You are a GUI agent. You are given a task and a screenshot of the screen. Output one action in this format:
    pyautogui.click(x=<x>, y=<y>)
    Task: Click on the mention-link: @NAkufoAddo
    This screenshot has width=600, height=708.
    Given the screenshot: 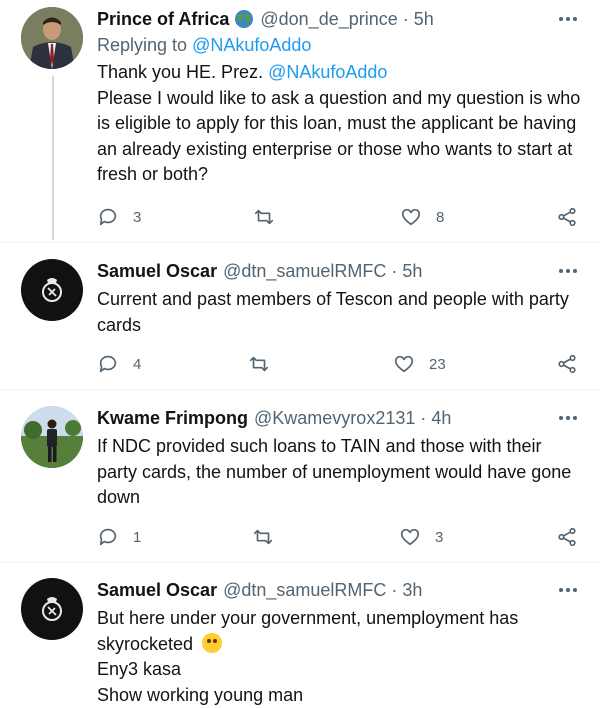 What is the action you would take?
    pyautogui.click(x=327, y=72)
    